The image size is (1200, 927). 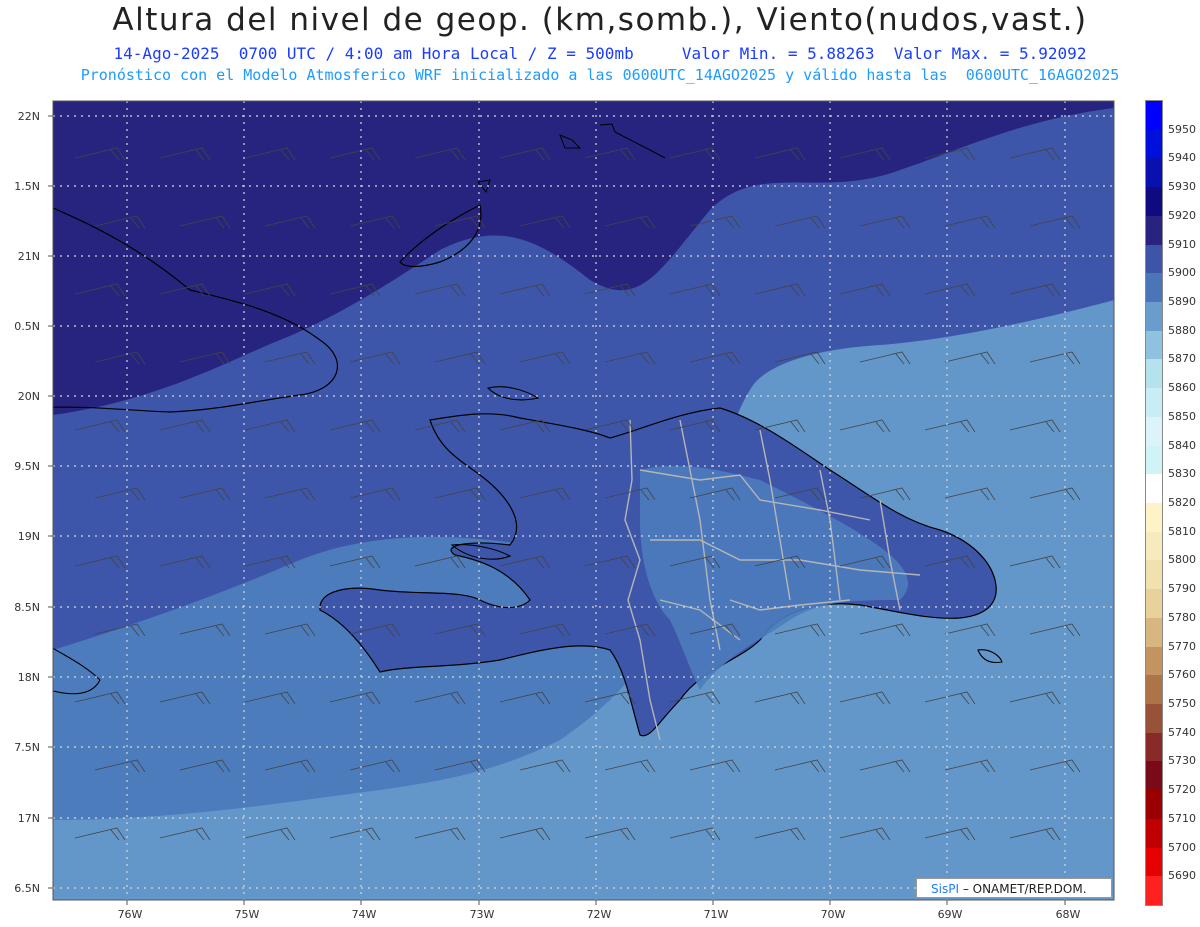 I want to click on colorbar-label: 5850, so click(x=1182, y=416).